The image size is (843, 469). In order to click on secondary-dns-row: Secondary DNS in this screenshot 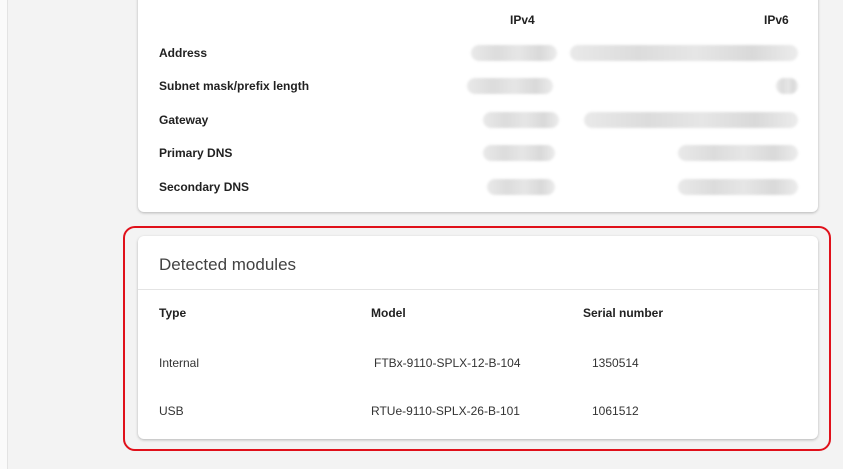, I will do `click(479, 187)`.